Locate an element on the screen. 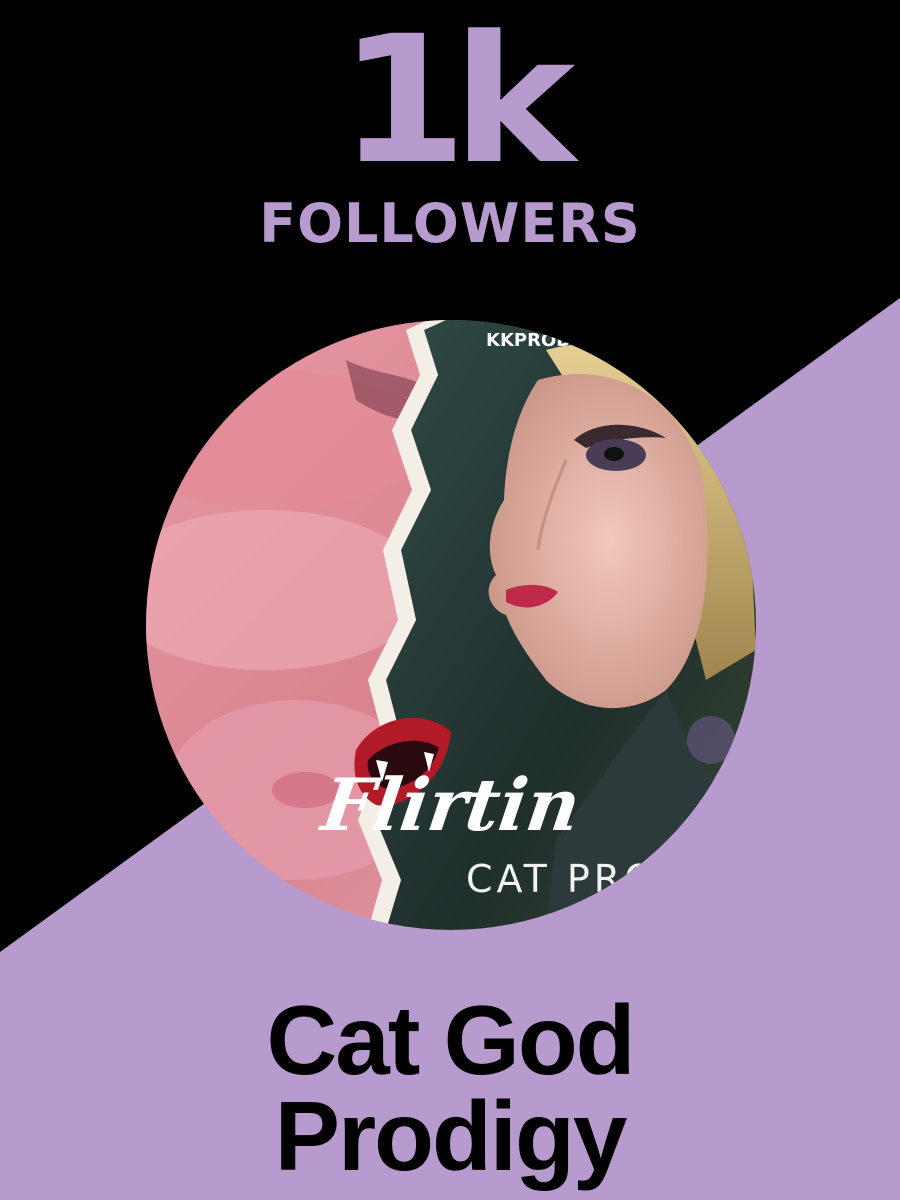 The width and height of the screenshot is (900, 1200). follower-count: 1k is located at coordinates (457, 101).